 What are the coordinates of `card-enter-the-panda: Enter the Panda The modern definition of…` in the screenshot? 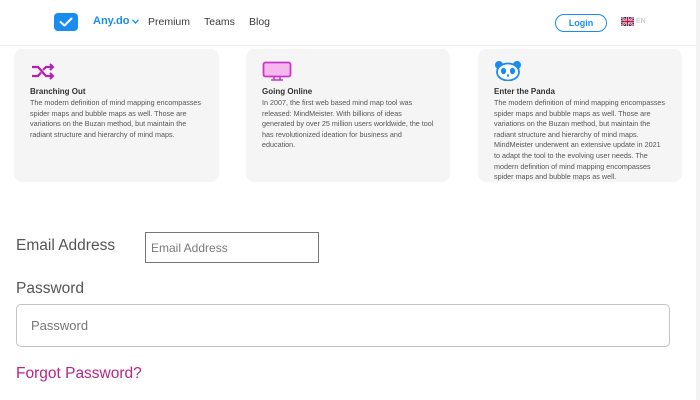 It's located at (580, 115).